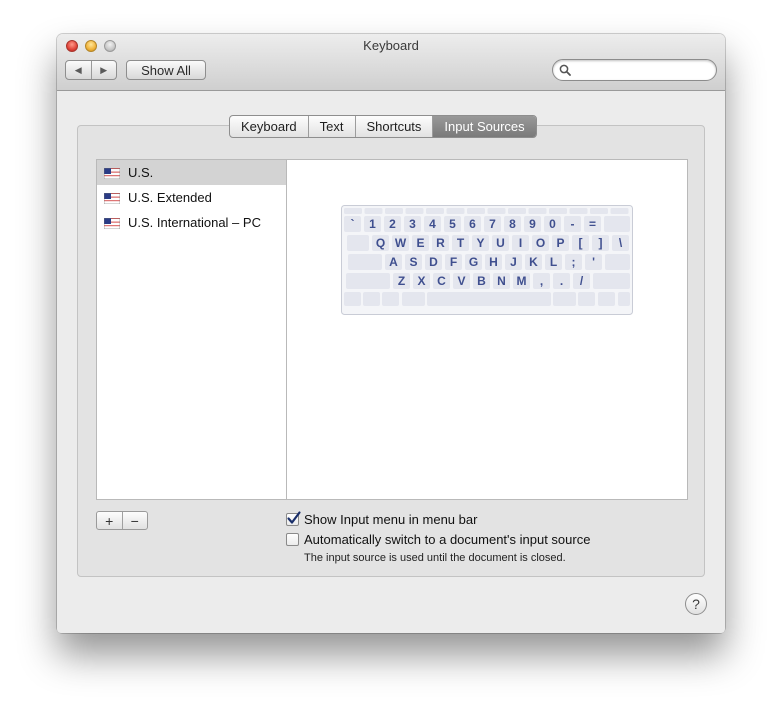 The width and height of the screenshot is (782, 712). What do you see at coordinates (421, 281) in the screenshot?
I see `key-label: X` at bounding box center [421, 281].